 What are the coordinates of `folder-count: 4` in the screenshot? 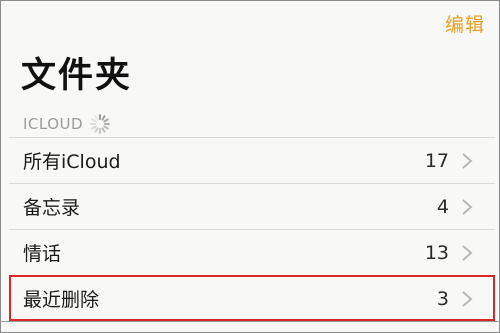 It's located at (442, 206).